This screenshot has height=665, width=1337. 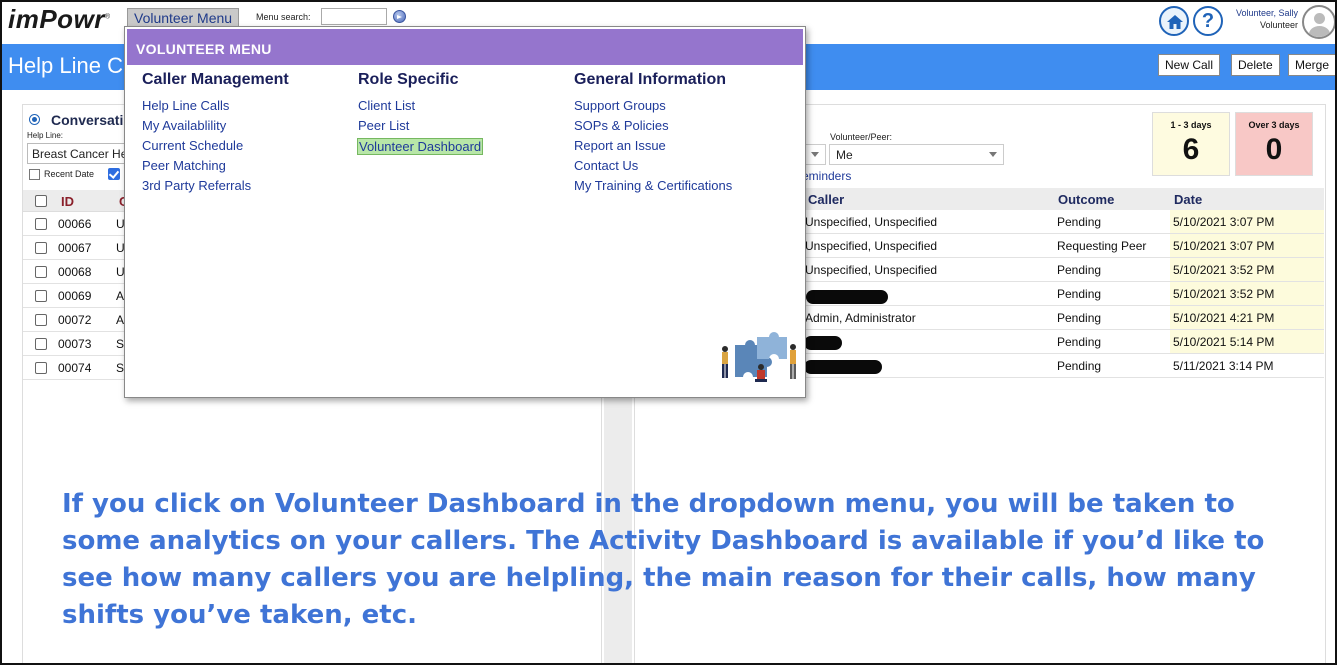 What do you see at coordinates (1063, 366) in the screenshot?
I see `table-row: Pending 5/11/2021 3:14 PM` at bounding box center [1063, 366].